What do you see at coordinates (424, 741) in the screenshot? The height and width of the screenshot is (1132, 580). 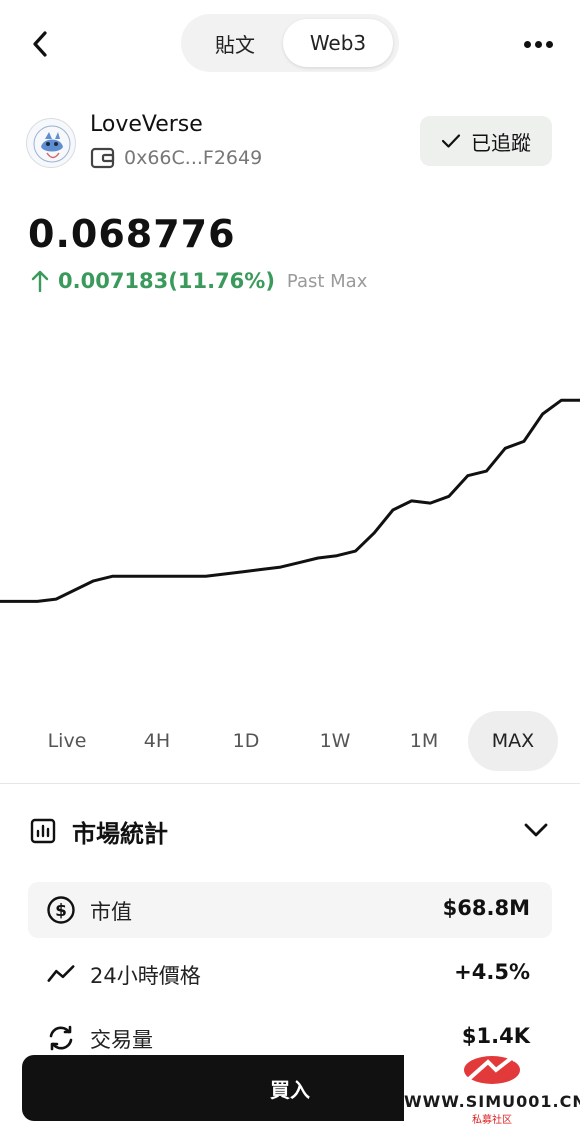 I see `range-1m: 1M` at bounding box center [424, 741].